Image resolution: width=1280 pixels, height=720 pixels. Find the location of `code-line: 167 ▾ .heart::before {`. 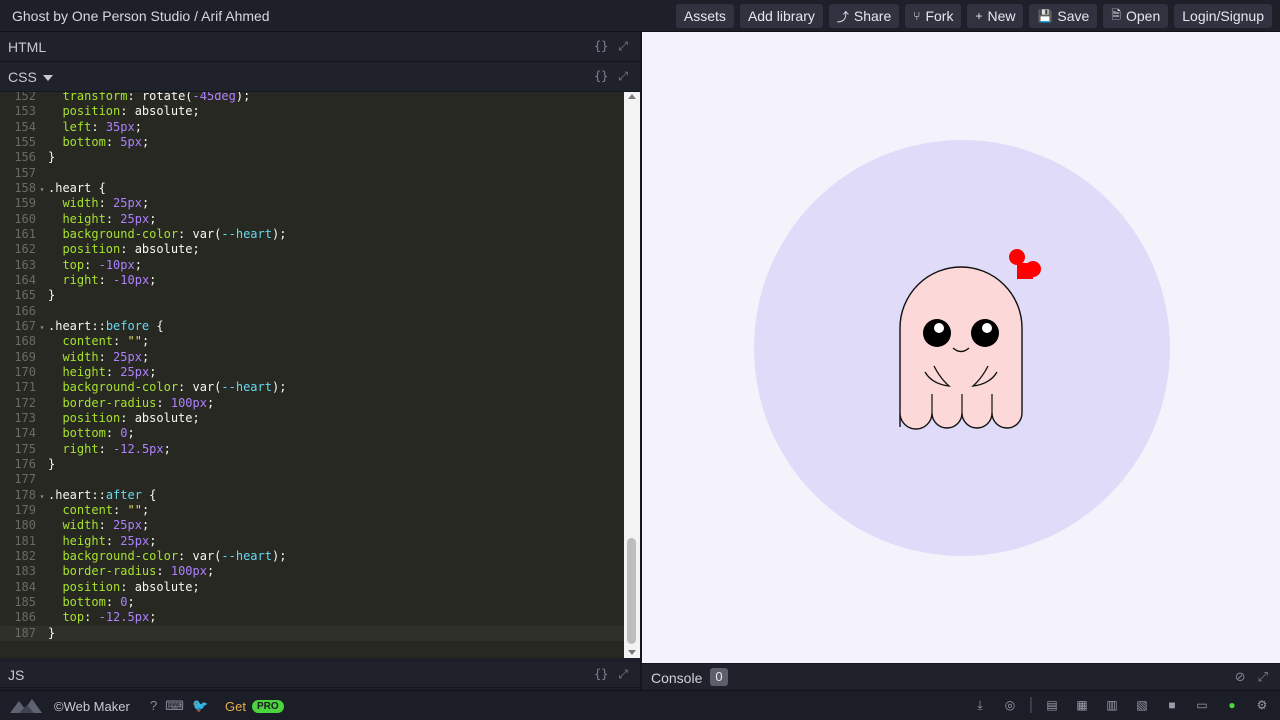

code-line: 167 ▾ .heart::before { is located at coordinates (312, 326).